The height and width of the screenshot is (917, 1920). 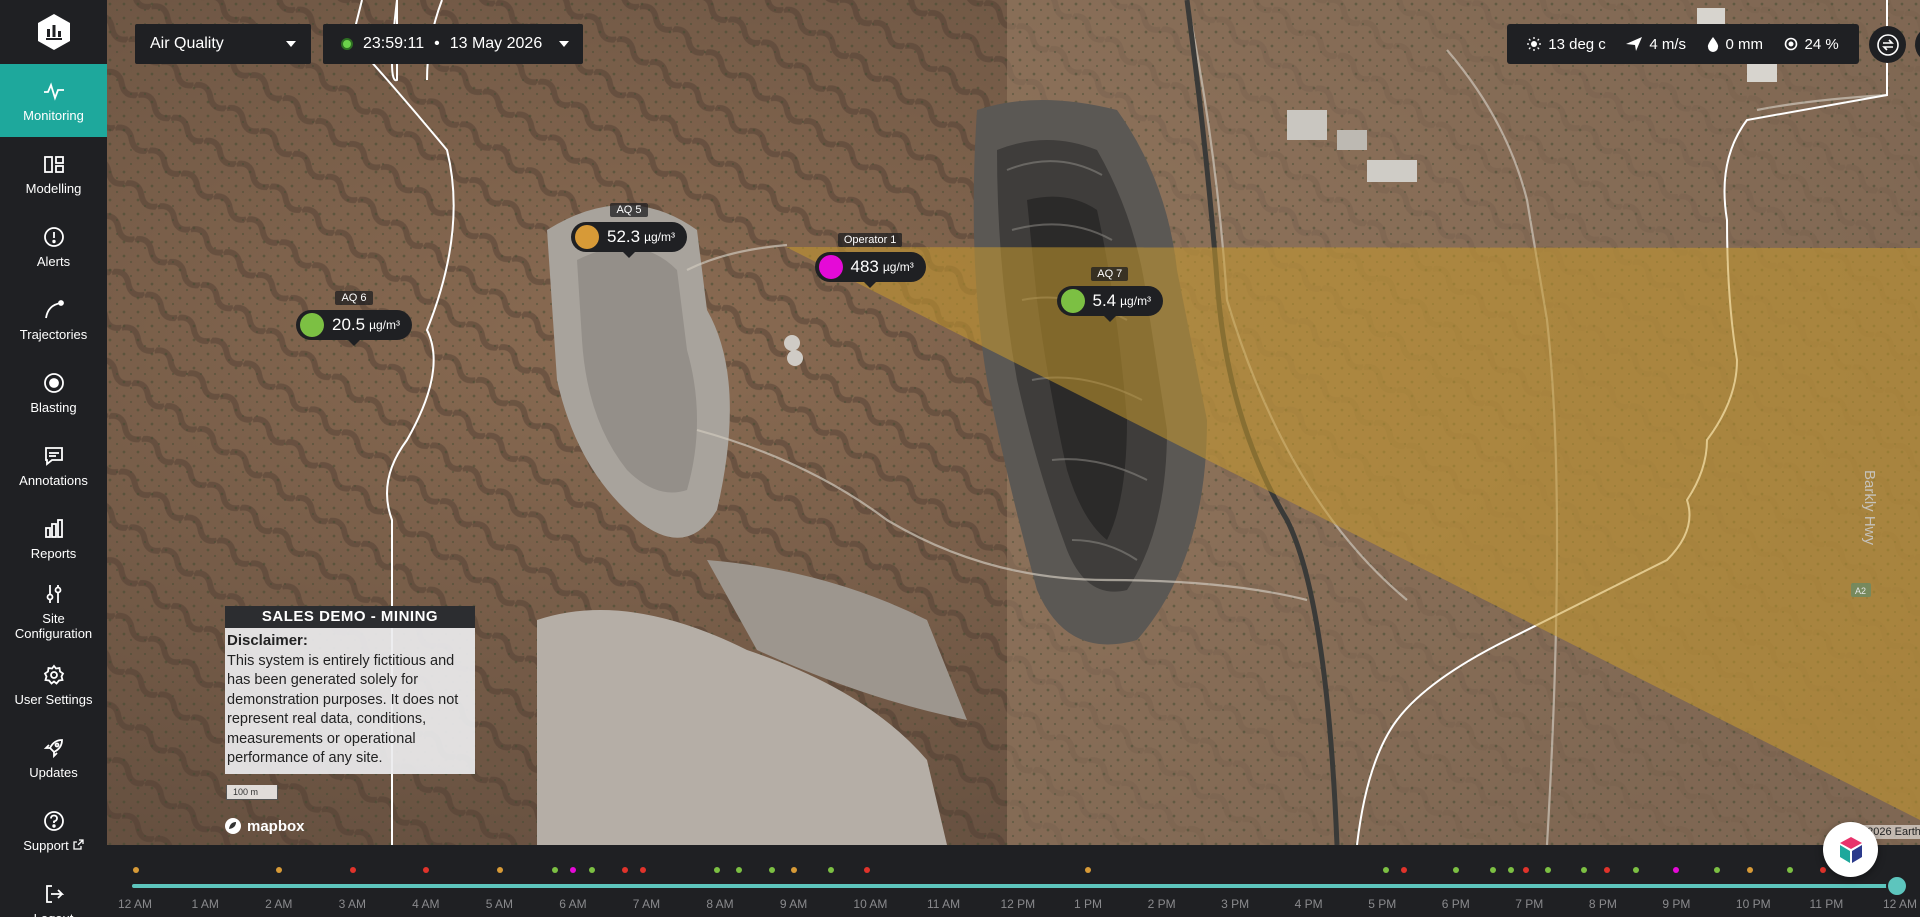 What do you see at coordinates (426, 904) in the screenshot?
I see `timeline-hour-label: 4 AM` at bounding box center [426, 904].